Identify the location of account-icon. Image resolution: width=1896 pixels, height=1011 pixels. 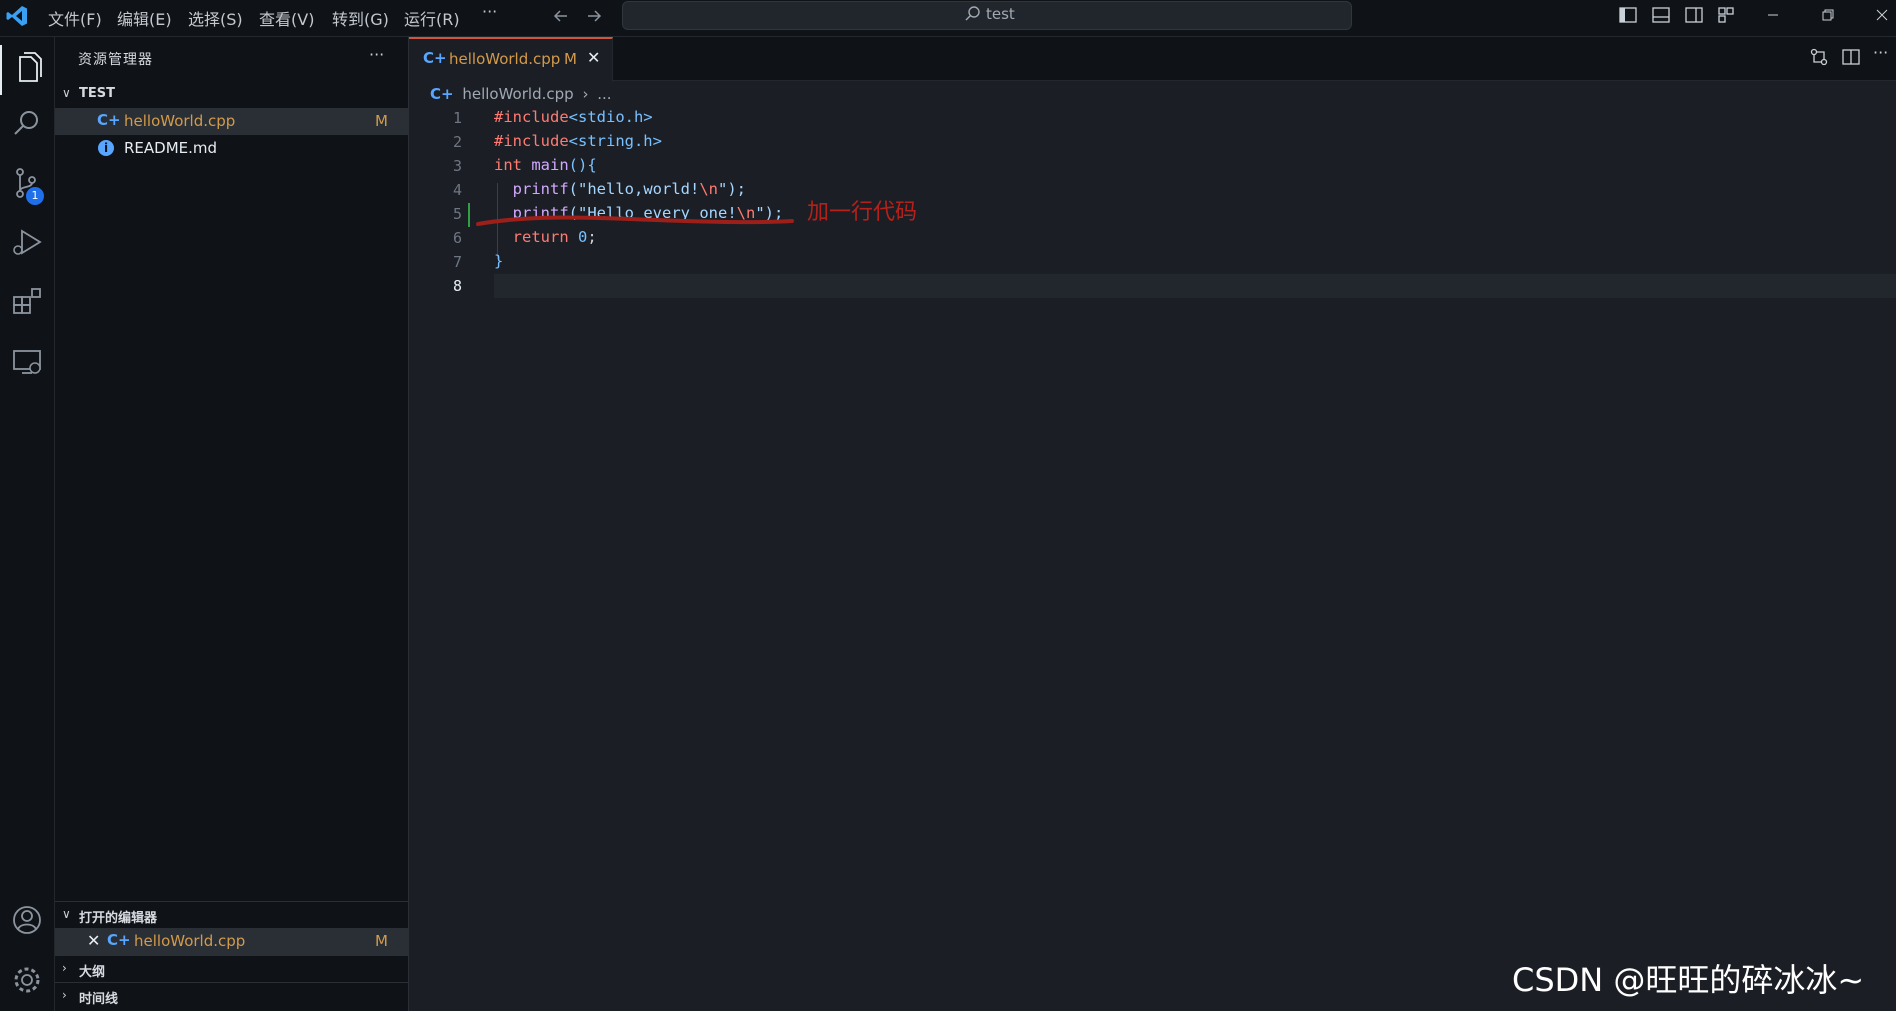
(27, 920).